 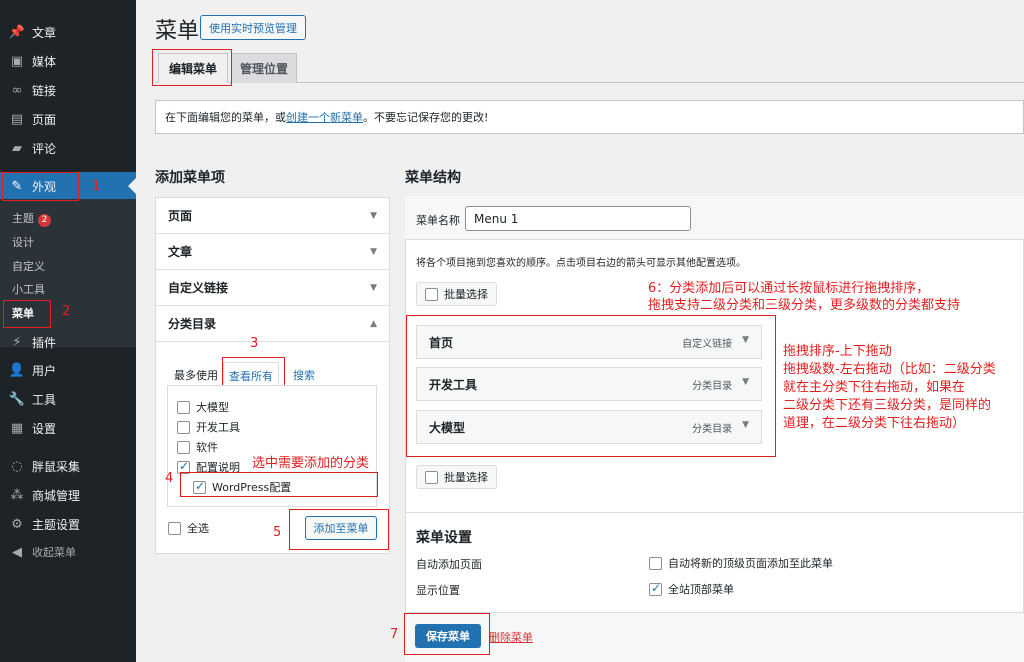 I want to click on menu-name-label: 菜单名称, so click(x=438, y=220).